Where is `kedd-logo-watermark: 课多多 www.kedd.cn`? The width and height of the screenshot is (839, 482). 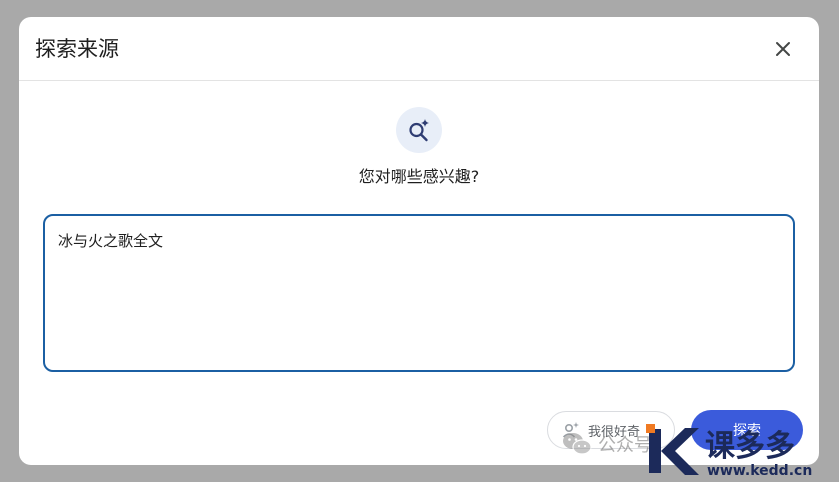
kedd-logo-watermark: 课多多 www.kedd.cn is located at coordinates (729, 451).